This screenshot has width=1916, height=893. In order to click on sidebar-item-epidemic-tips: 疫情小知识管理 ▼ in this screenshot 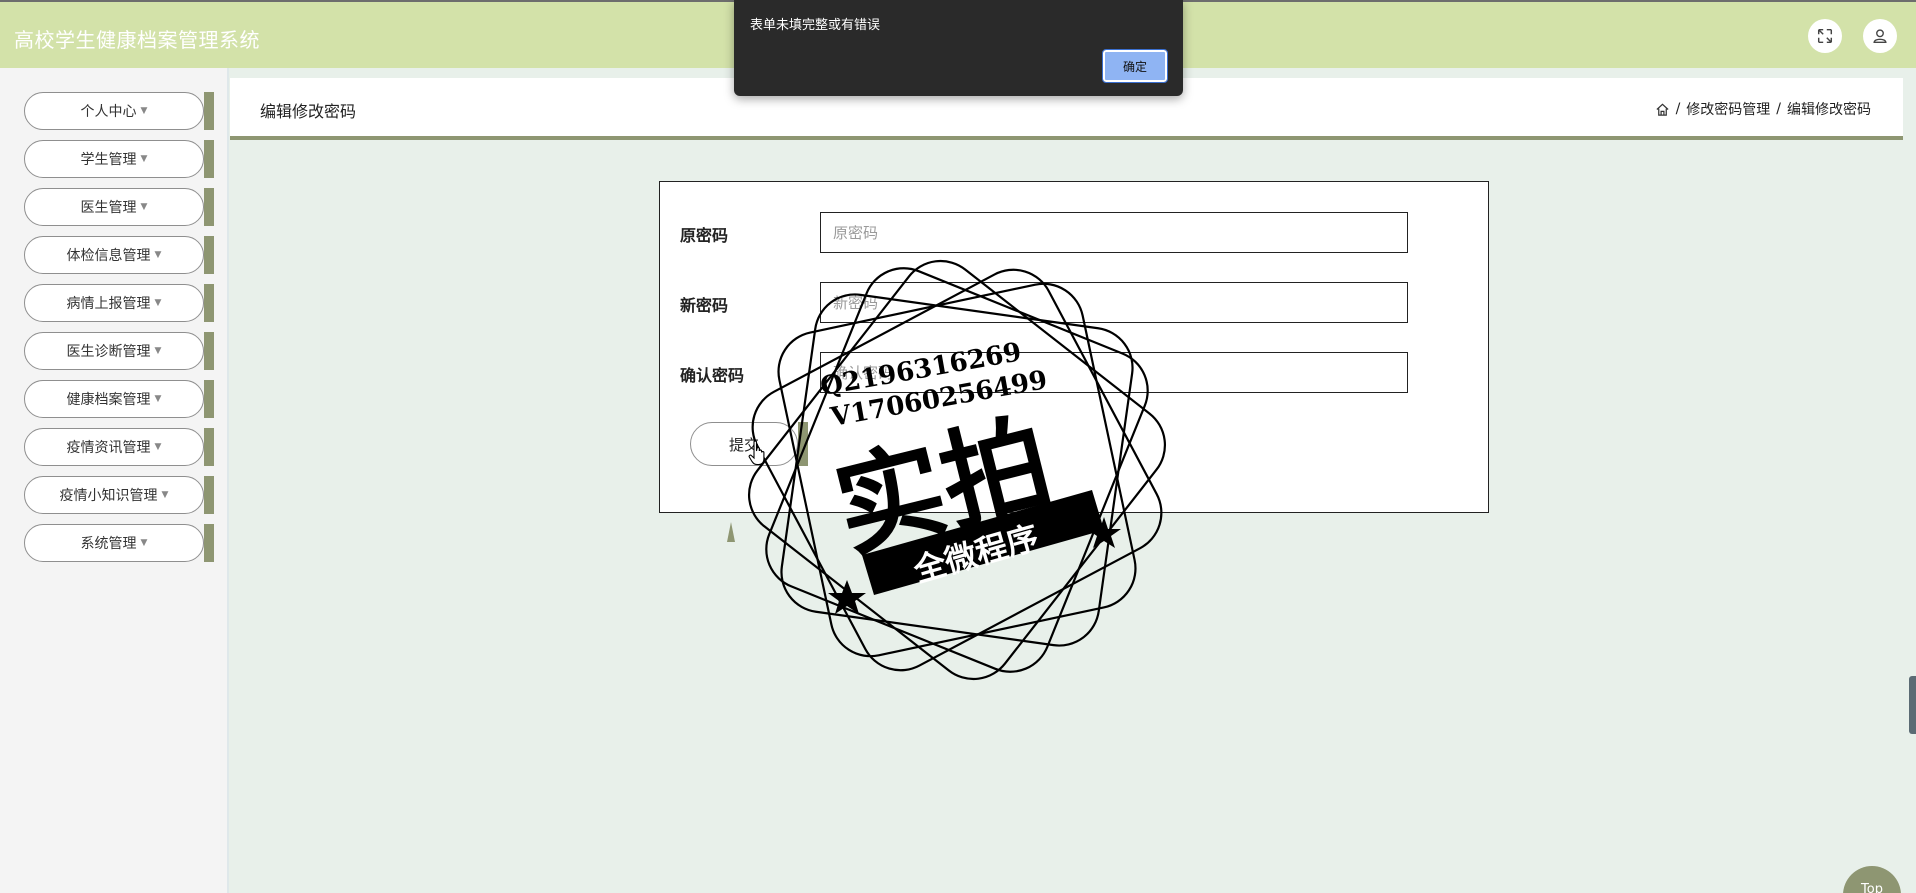, I will do `click(119, 495)`.